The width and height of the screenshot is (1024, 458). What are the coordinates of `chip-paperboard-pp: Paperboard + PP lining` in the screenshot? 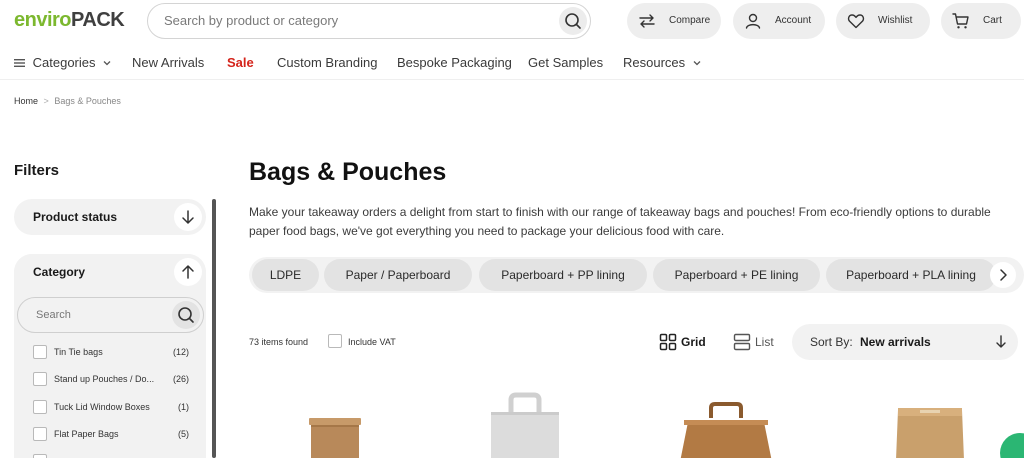 It's located at (563, 275).